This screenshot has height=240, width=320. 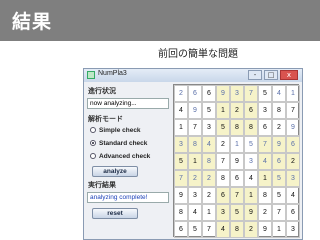 I want to click on minimize-button: -, so click(x=255, y=75).